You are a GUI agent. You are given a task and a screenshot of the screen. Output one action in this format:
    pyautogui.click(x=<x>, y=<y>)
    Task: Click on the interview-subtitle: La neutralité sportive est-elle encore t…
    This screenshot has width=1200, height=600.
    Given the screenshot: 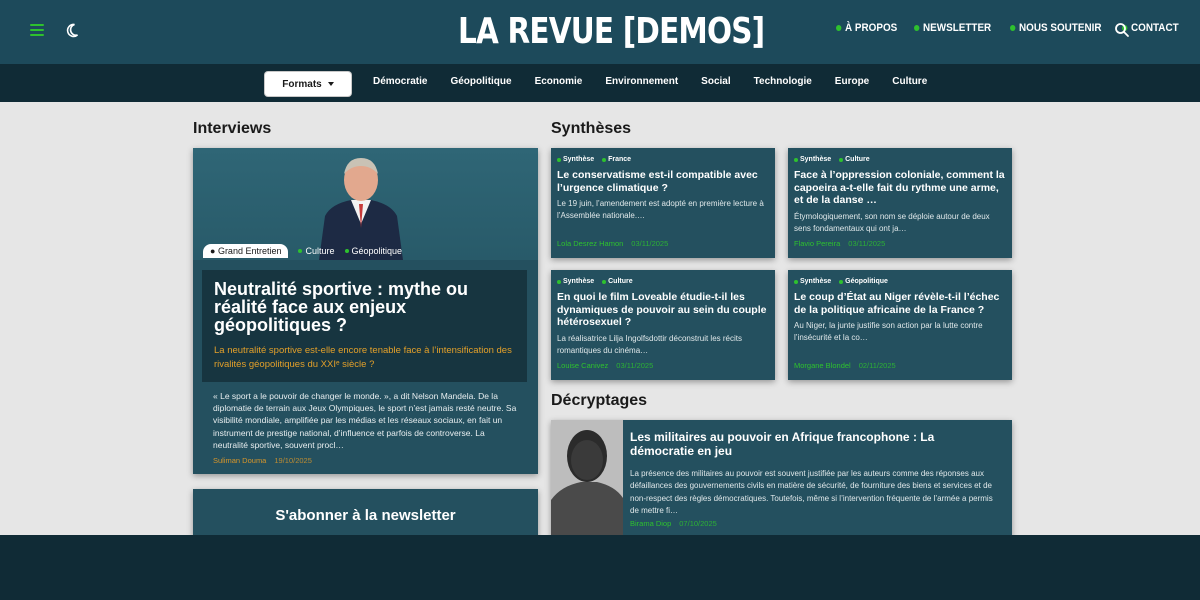 What is the action you would take?
    pyautogui.click(x=363, y=357)
    